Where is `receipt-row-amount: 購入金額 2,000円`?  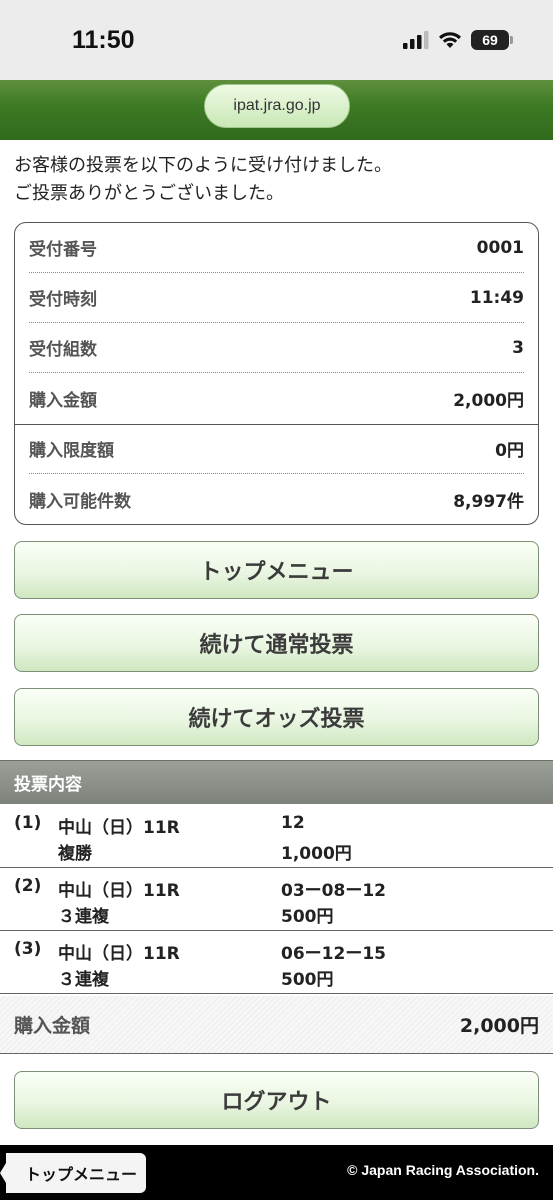
receipt-row-amount: 購入金額 2,000円 is located at coordinates (276, 398).